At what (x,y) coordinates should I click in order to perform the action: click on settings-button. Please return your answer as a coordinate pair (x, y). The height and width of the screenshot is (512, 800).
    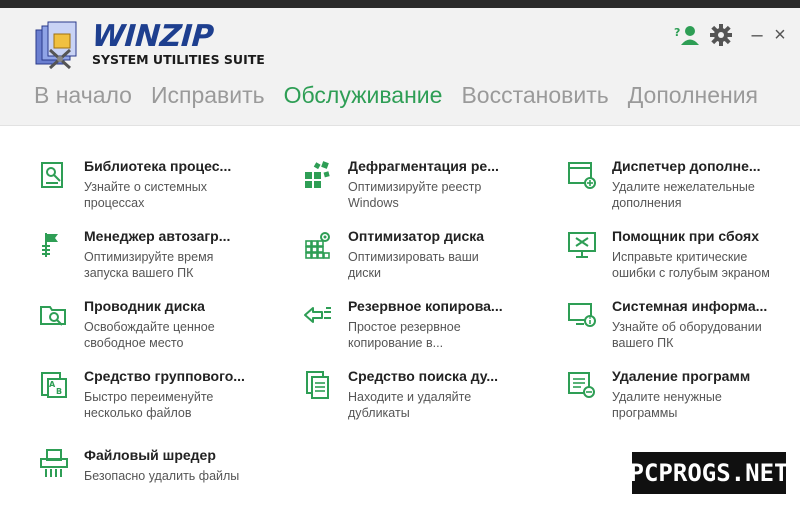
    Looking at the image, I should click on (721, 35).